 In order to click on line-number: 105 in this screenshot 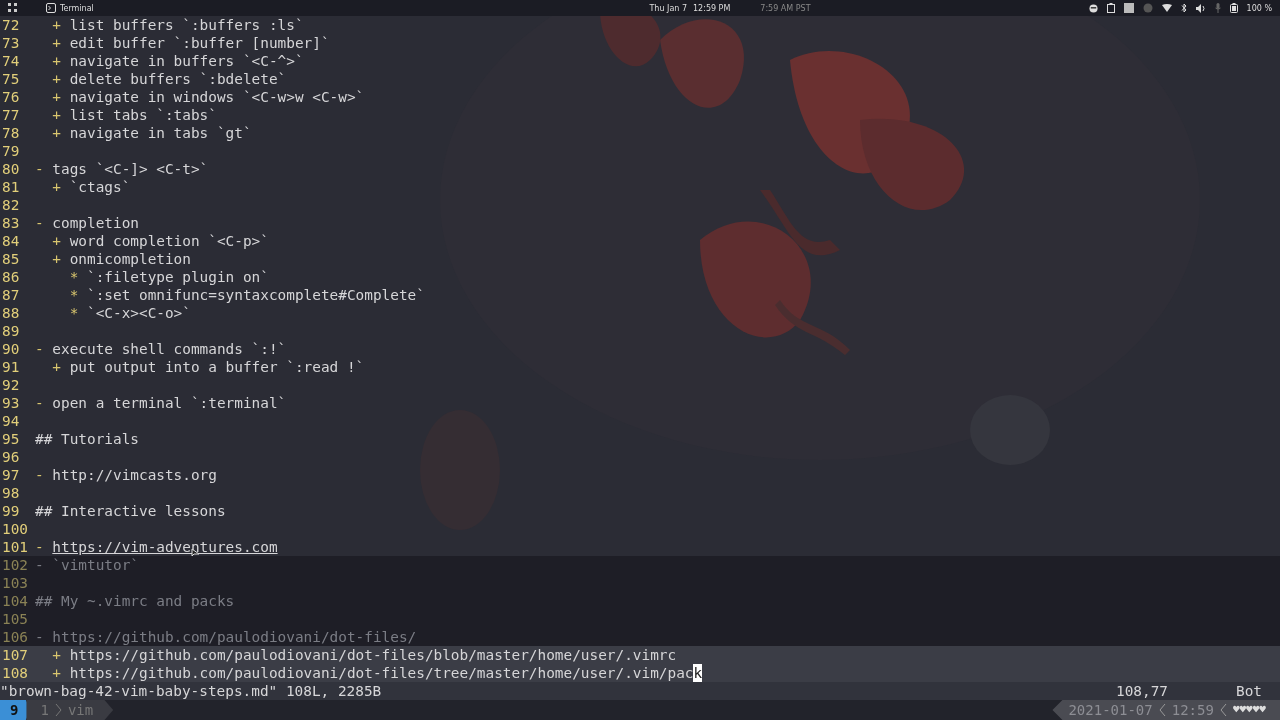, I will do `click(15, 619)`.